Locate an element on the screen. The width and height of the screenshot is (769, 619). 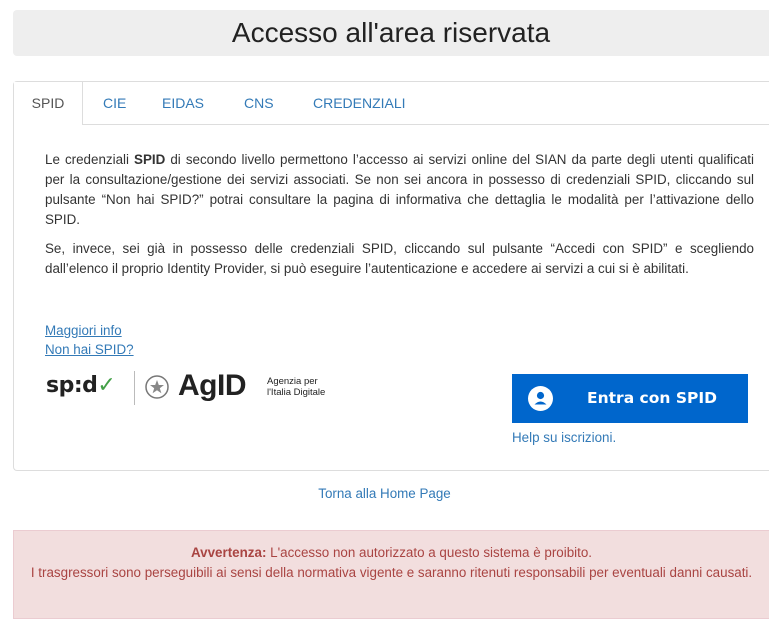
no-spid-link: Non hai SPID? is located at coordinates (89, 349).